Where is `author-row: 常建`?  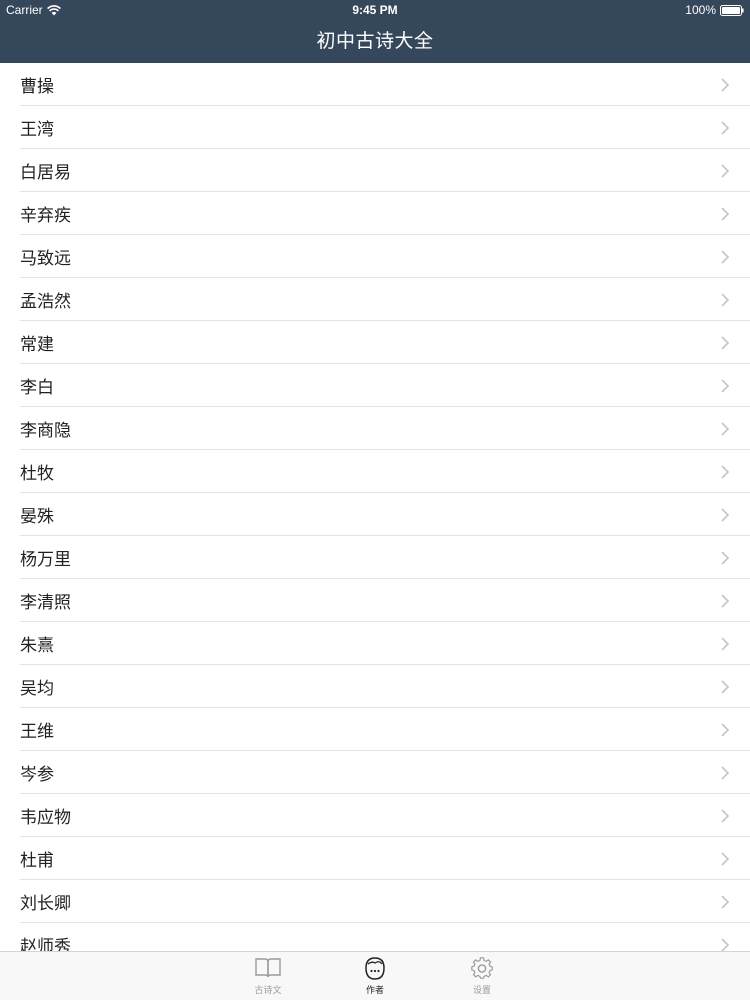 author-row: 常建 is located at coordinates (375, 342).